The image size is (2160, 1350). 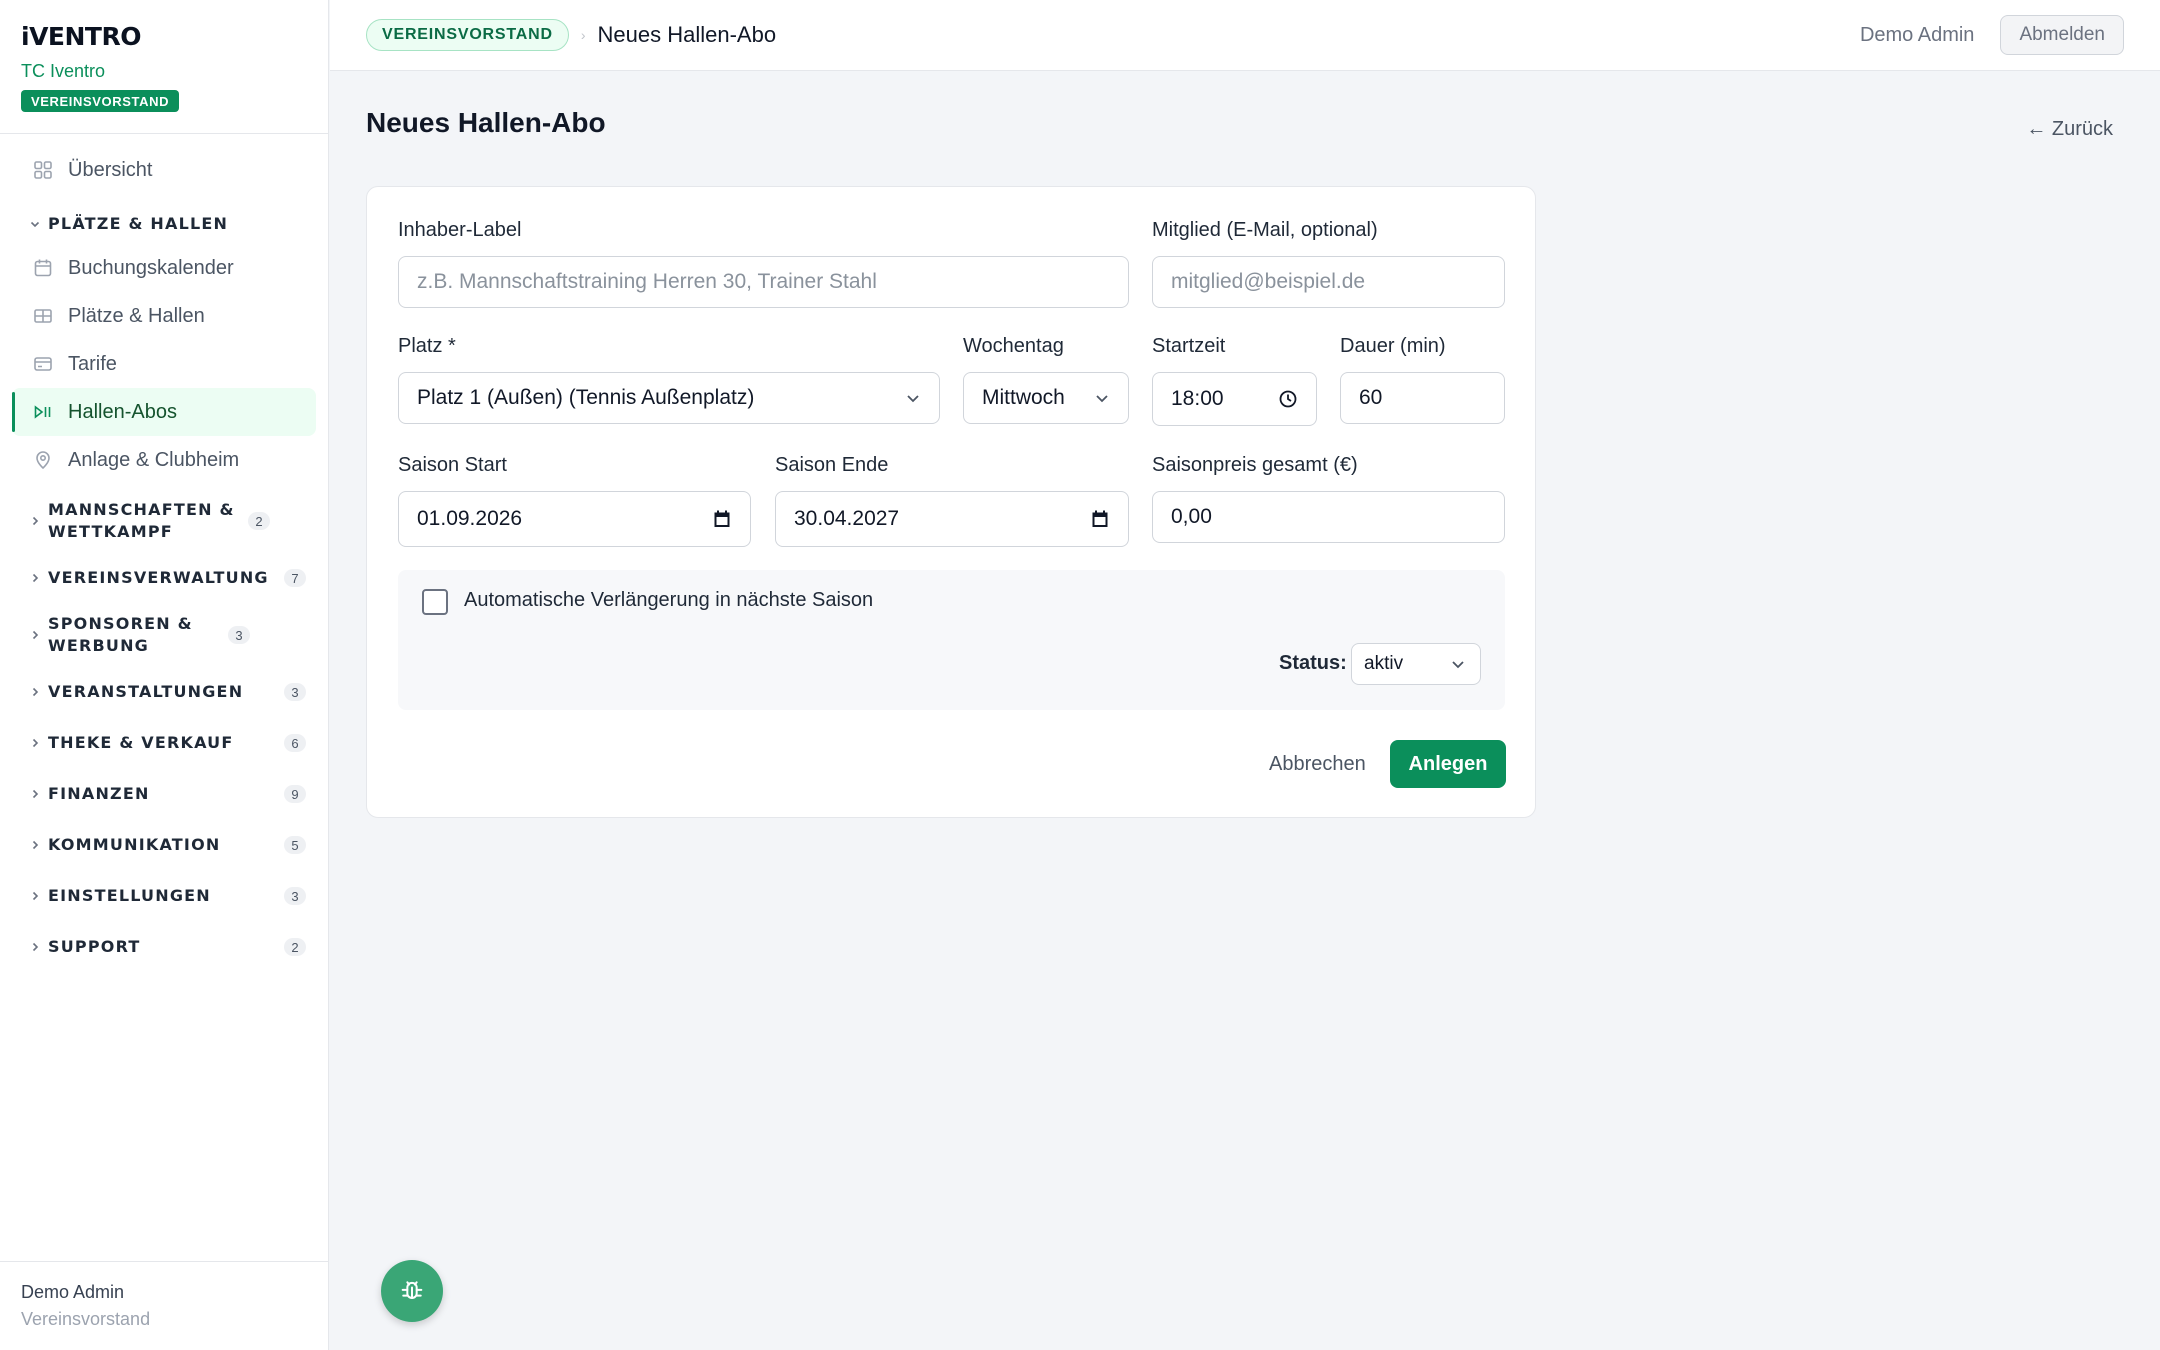 What do you see at coordinates (586, 397) in the screenshot?
I see `court-select-value: Platz 1 (Außen) (Tennis Außenplatz)` at bounding box center [586, 397].